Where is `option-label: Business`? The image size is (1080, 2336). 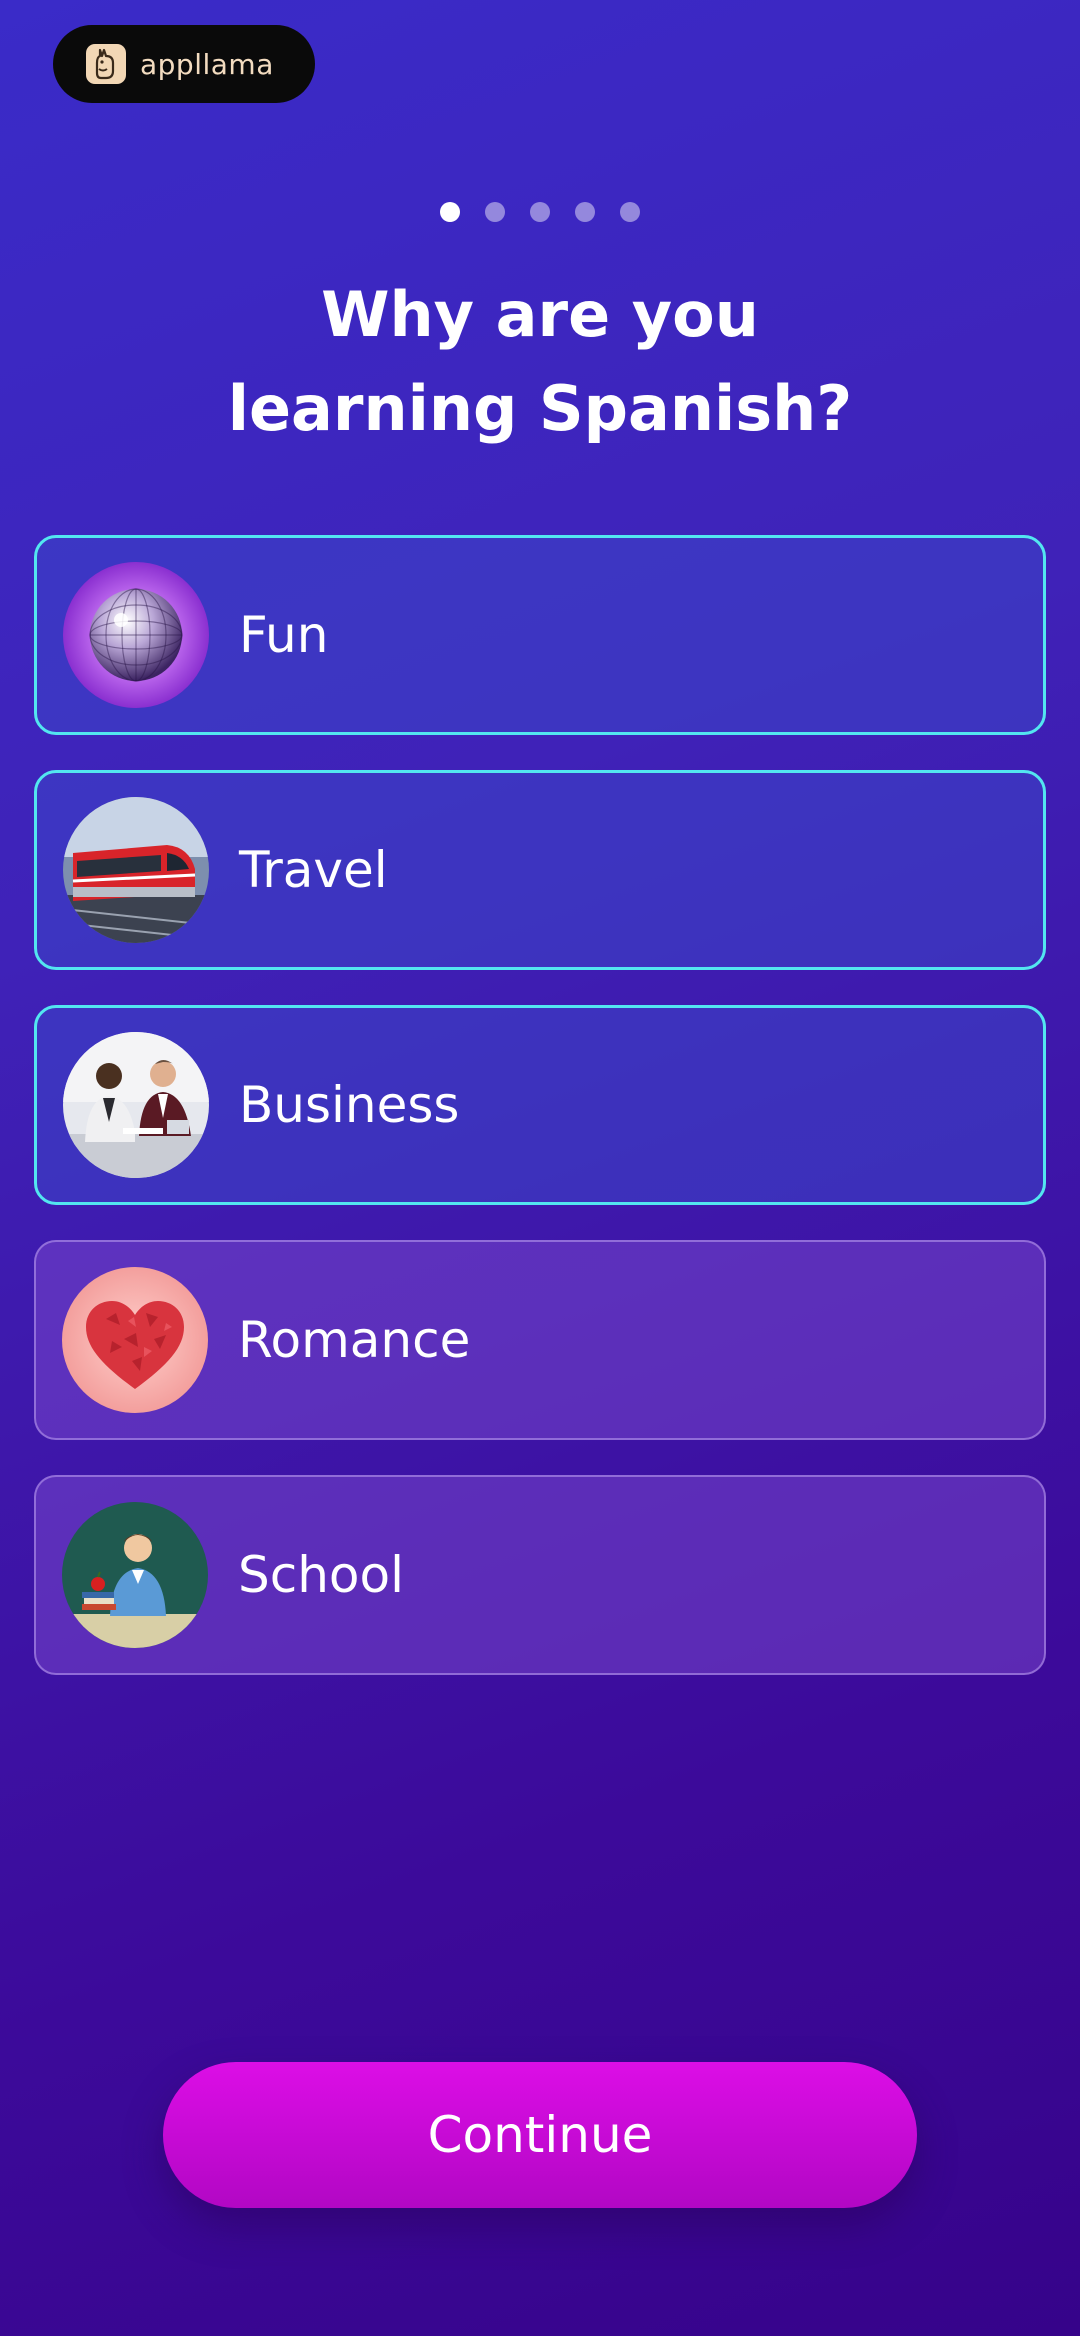
option-label: Business is located at coordinates (349, 1105).